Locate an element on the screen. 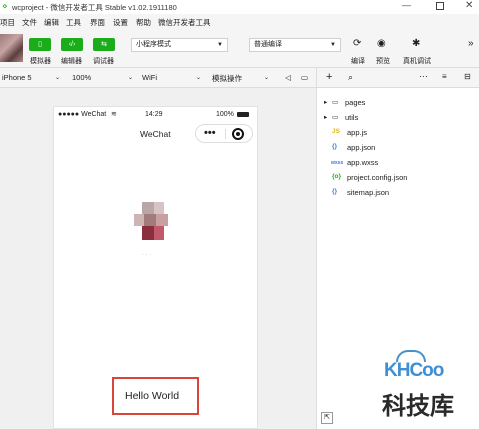  tree-item-file: wxss app.wxss is located at coordinates (398, 163).